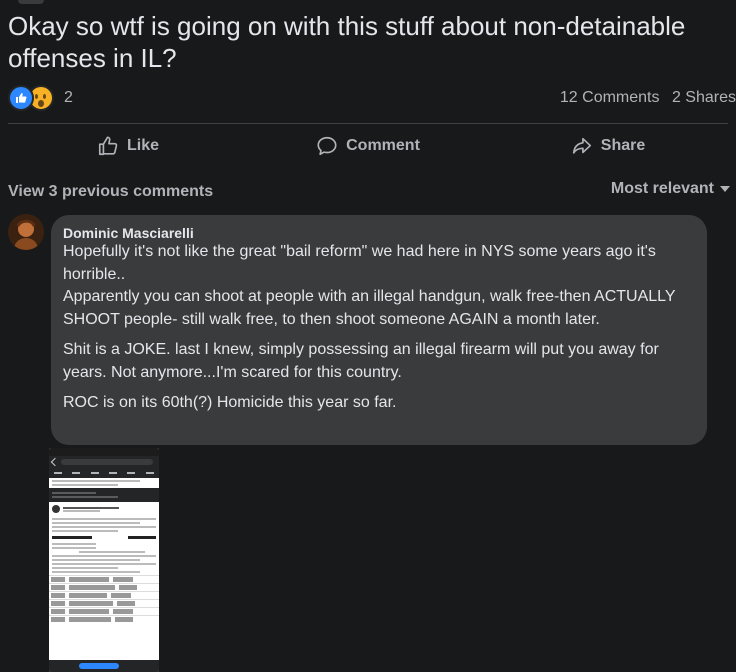 The width and height of the screenshot is (736, 672). Describe the element at coordinates (40, 98) in the screenshot. I see `reactions-summary: 2` at that location.